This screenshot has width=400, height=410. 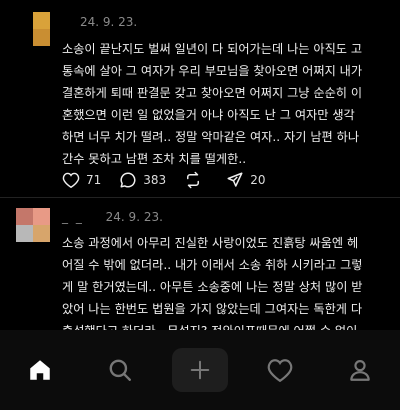 I want to click on home-icon, so click(x=40, y=370).